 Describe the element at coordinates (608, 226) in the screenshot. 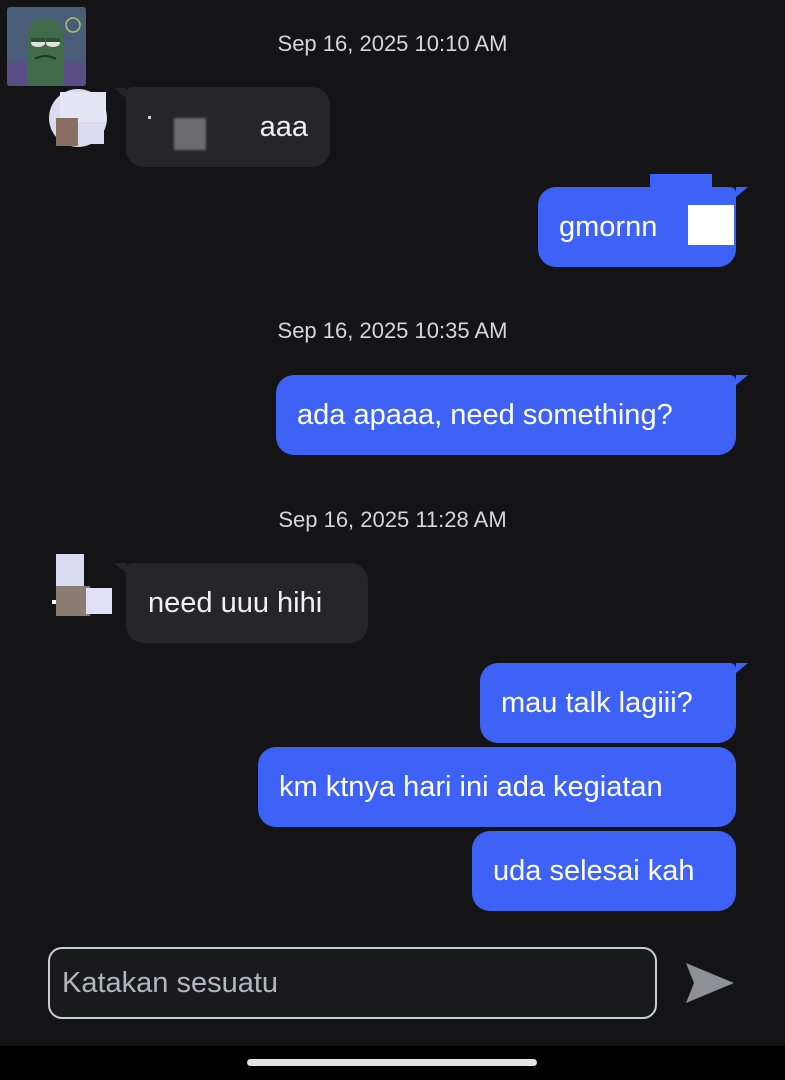

I see `message-text: gmornn` at that location.